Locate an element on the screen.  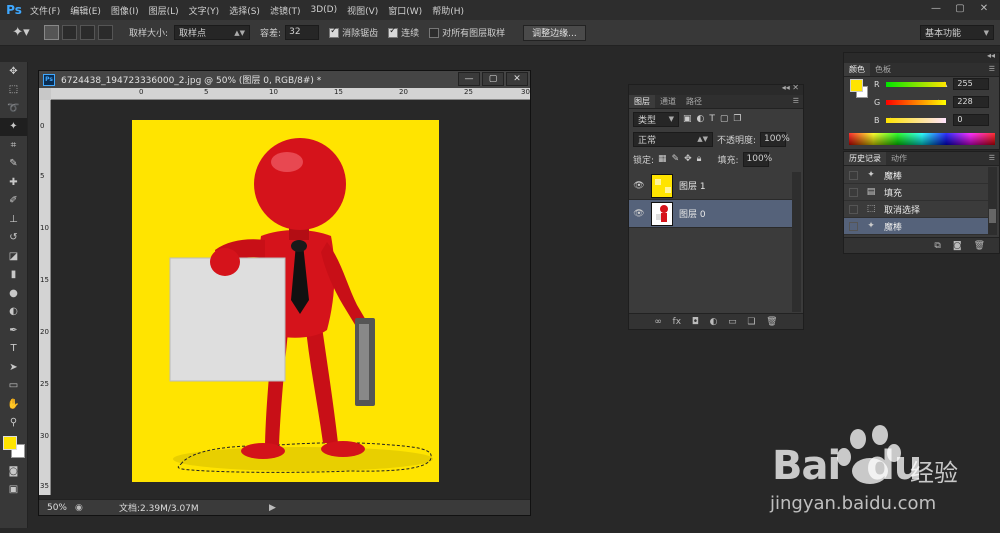
lock-position-icon: ✥ is located at coordinates (688, 159).